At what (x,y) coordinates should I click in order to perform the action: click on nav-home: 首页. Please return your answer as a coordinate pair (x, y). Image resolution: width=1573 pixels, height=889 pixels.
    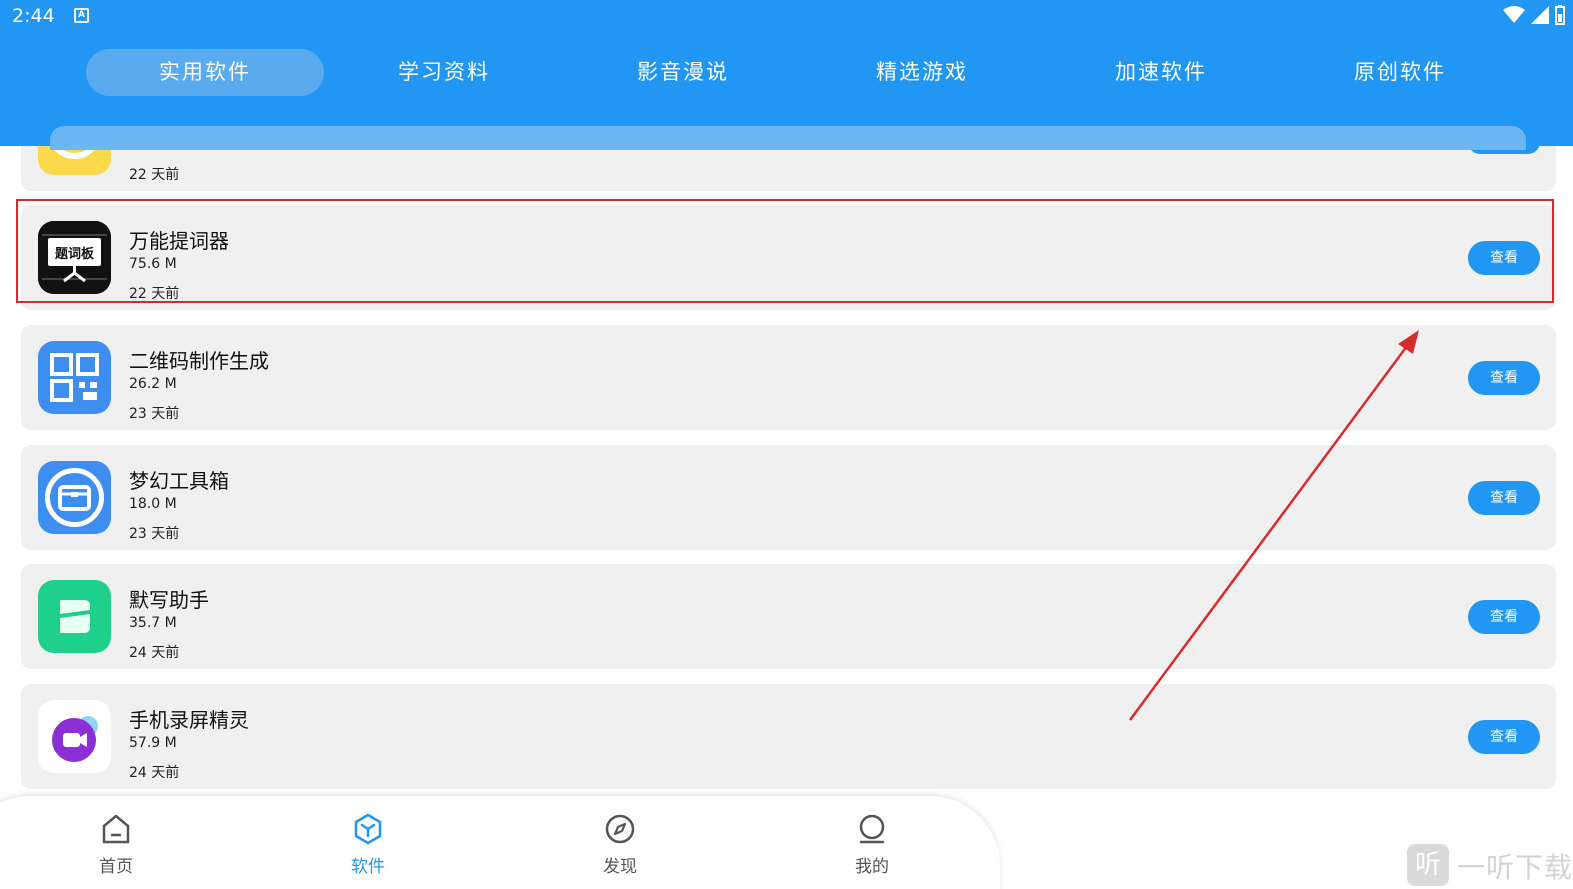
    Looking at the image, I should click on (116, 847).